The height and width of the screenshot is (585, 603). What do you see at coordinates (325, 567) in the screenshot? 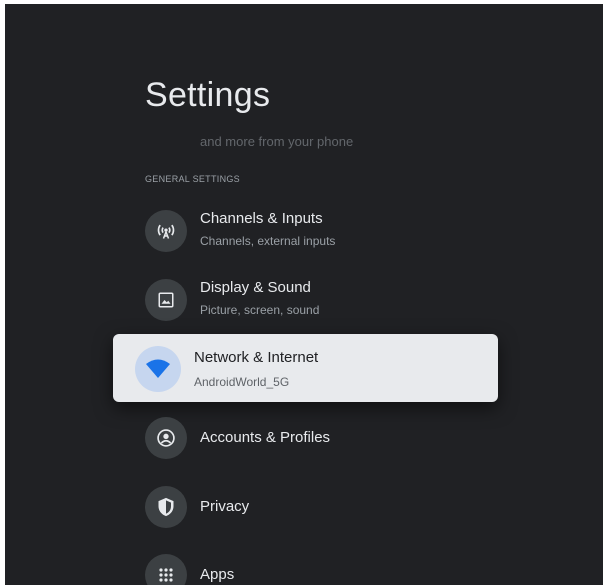
I see `settings-item-apps: Apps` at bounding box center [325, 567].